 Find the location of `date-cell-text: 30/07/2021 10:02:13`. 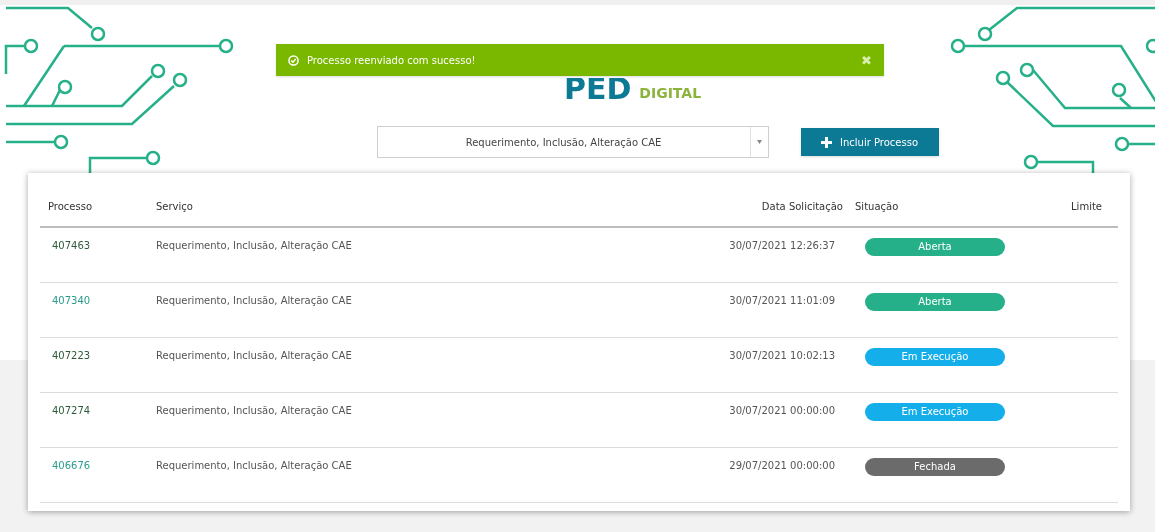

date-cell-text: 30/07/2021 10:02:13 is located at coordinates (782, 356).